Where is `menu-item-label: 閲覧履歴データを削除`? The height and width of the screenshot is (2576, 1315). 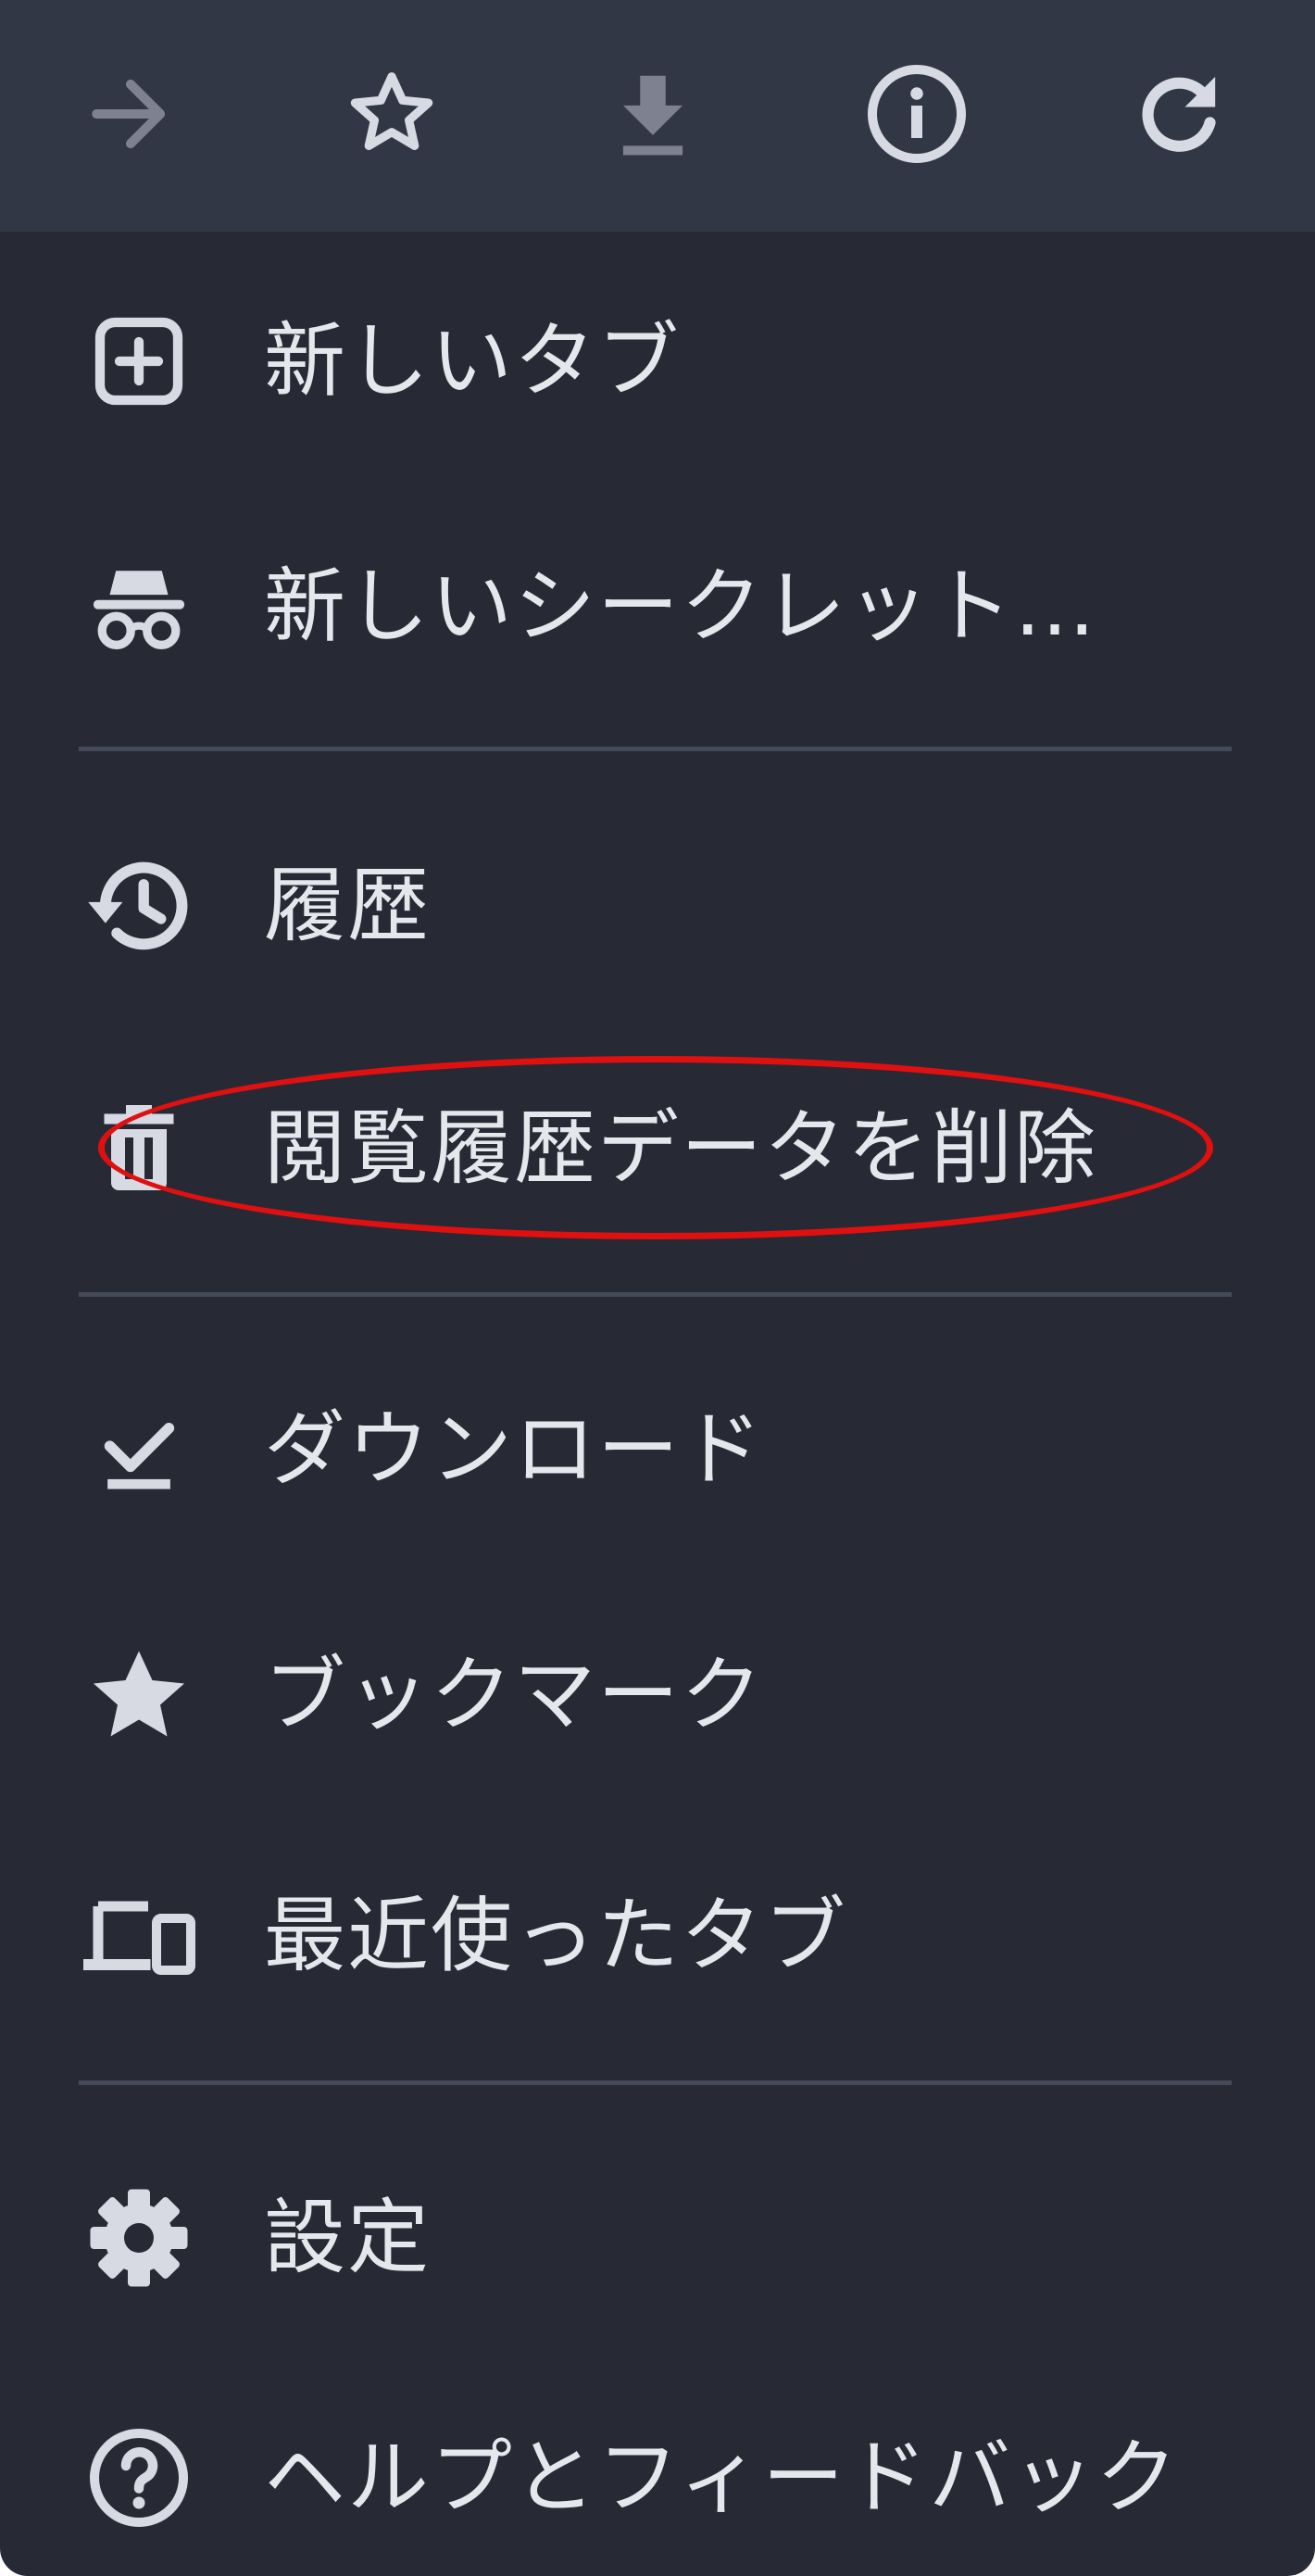
menu-item-label: 閲覧履歴データを削除 is located at coordinates (681, 1148).